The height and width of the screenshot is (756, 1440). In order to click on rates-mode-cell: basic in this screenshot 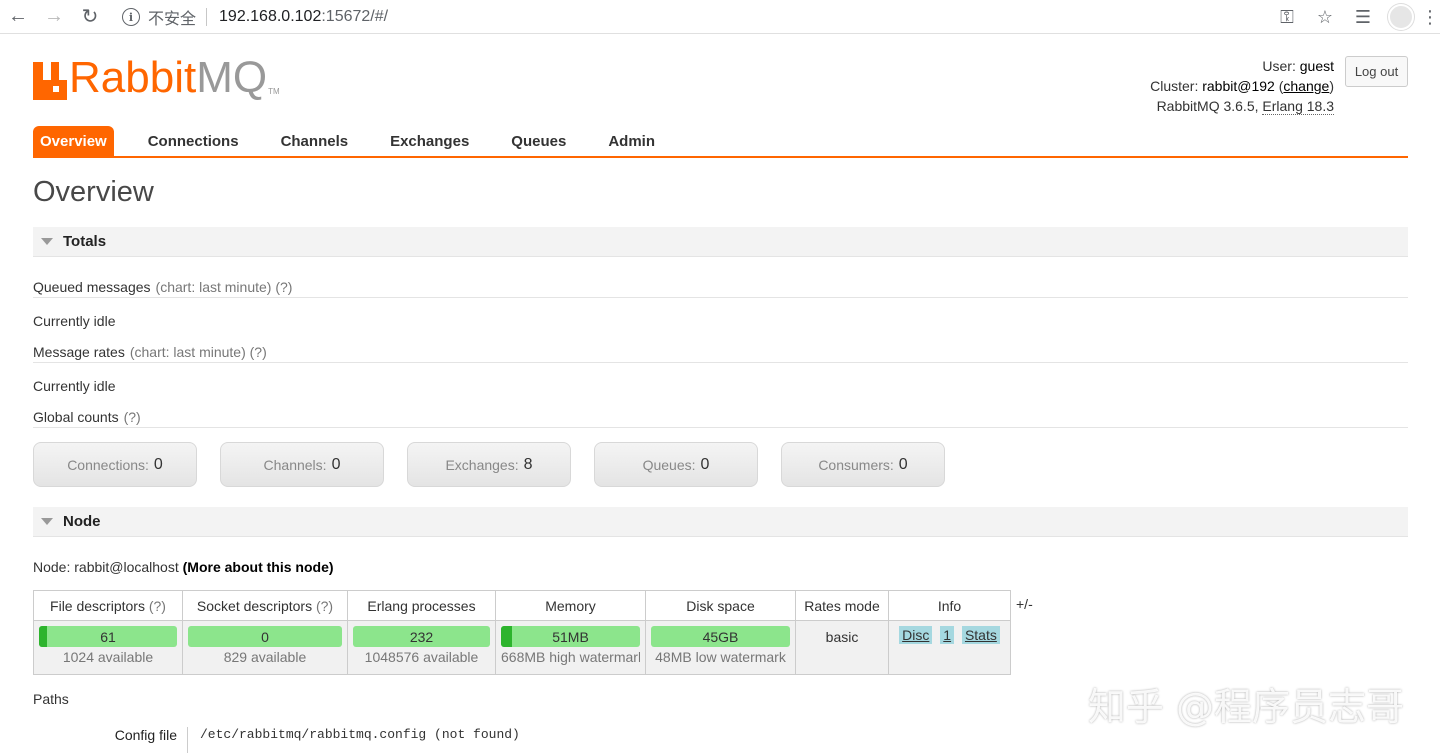, I will do `click(842, 647)`.